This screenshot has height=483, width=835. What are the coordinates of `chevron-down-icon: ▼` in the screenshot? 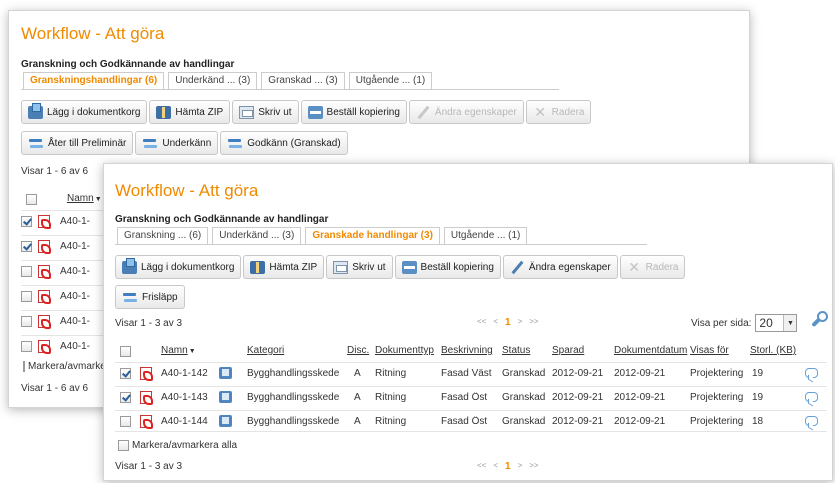 It's located at (790, 323).